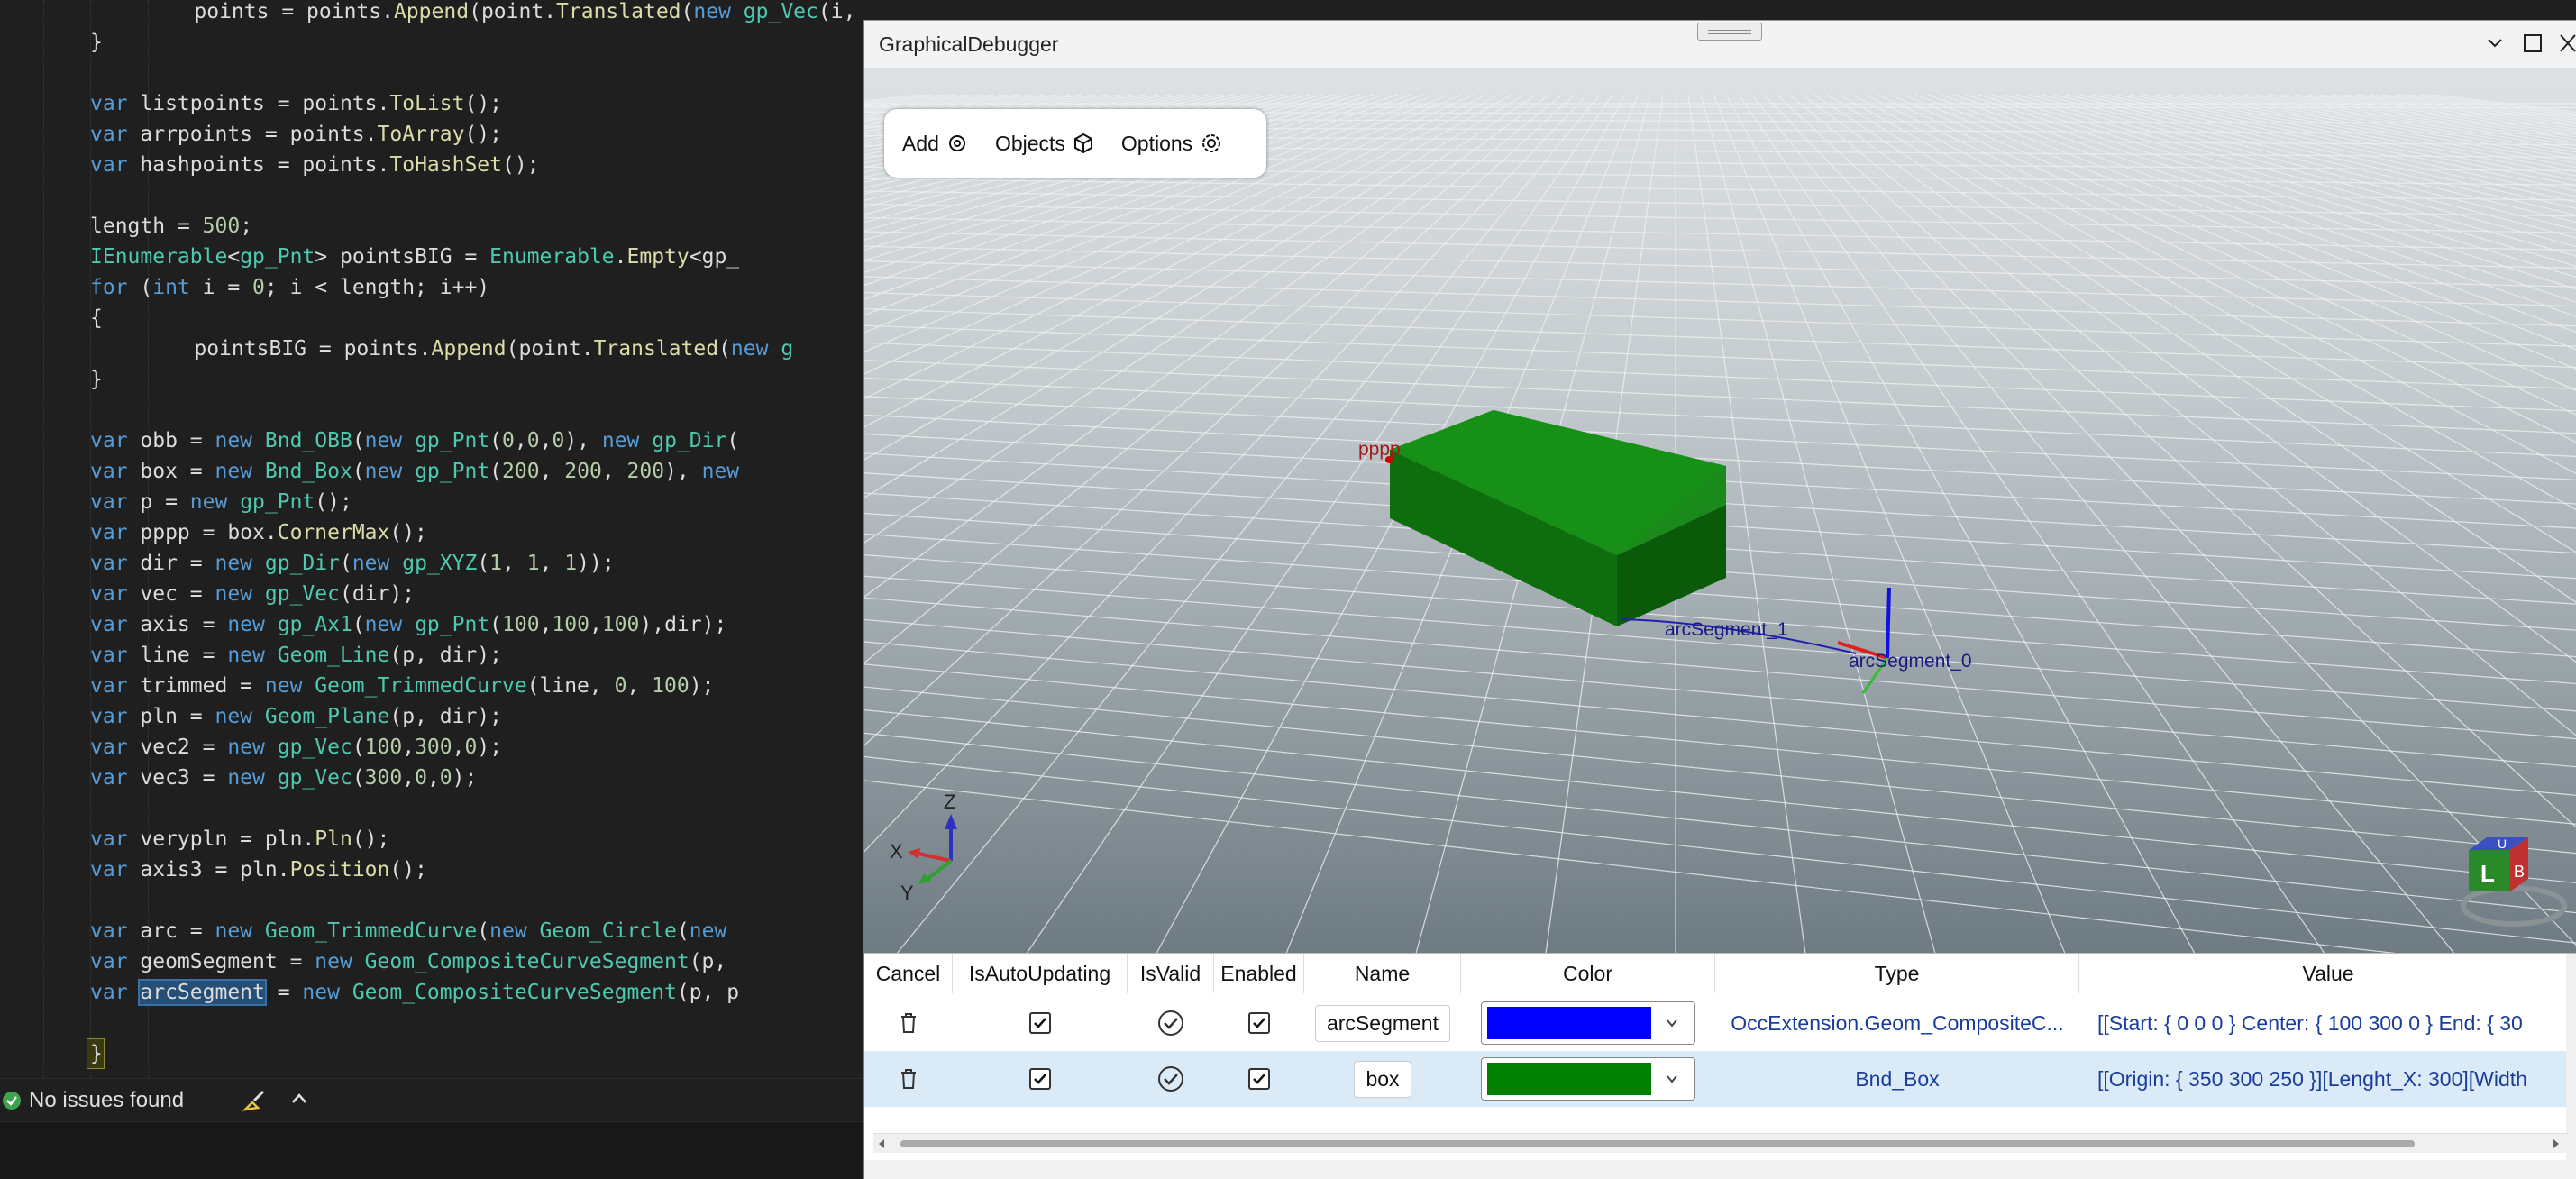  I want to click on column-header-value: Value, so click(2327, 973).